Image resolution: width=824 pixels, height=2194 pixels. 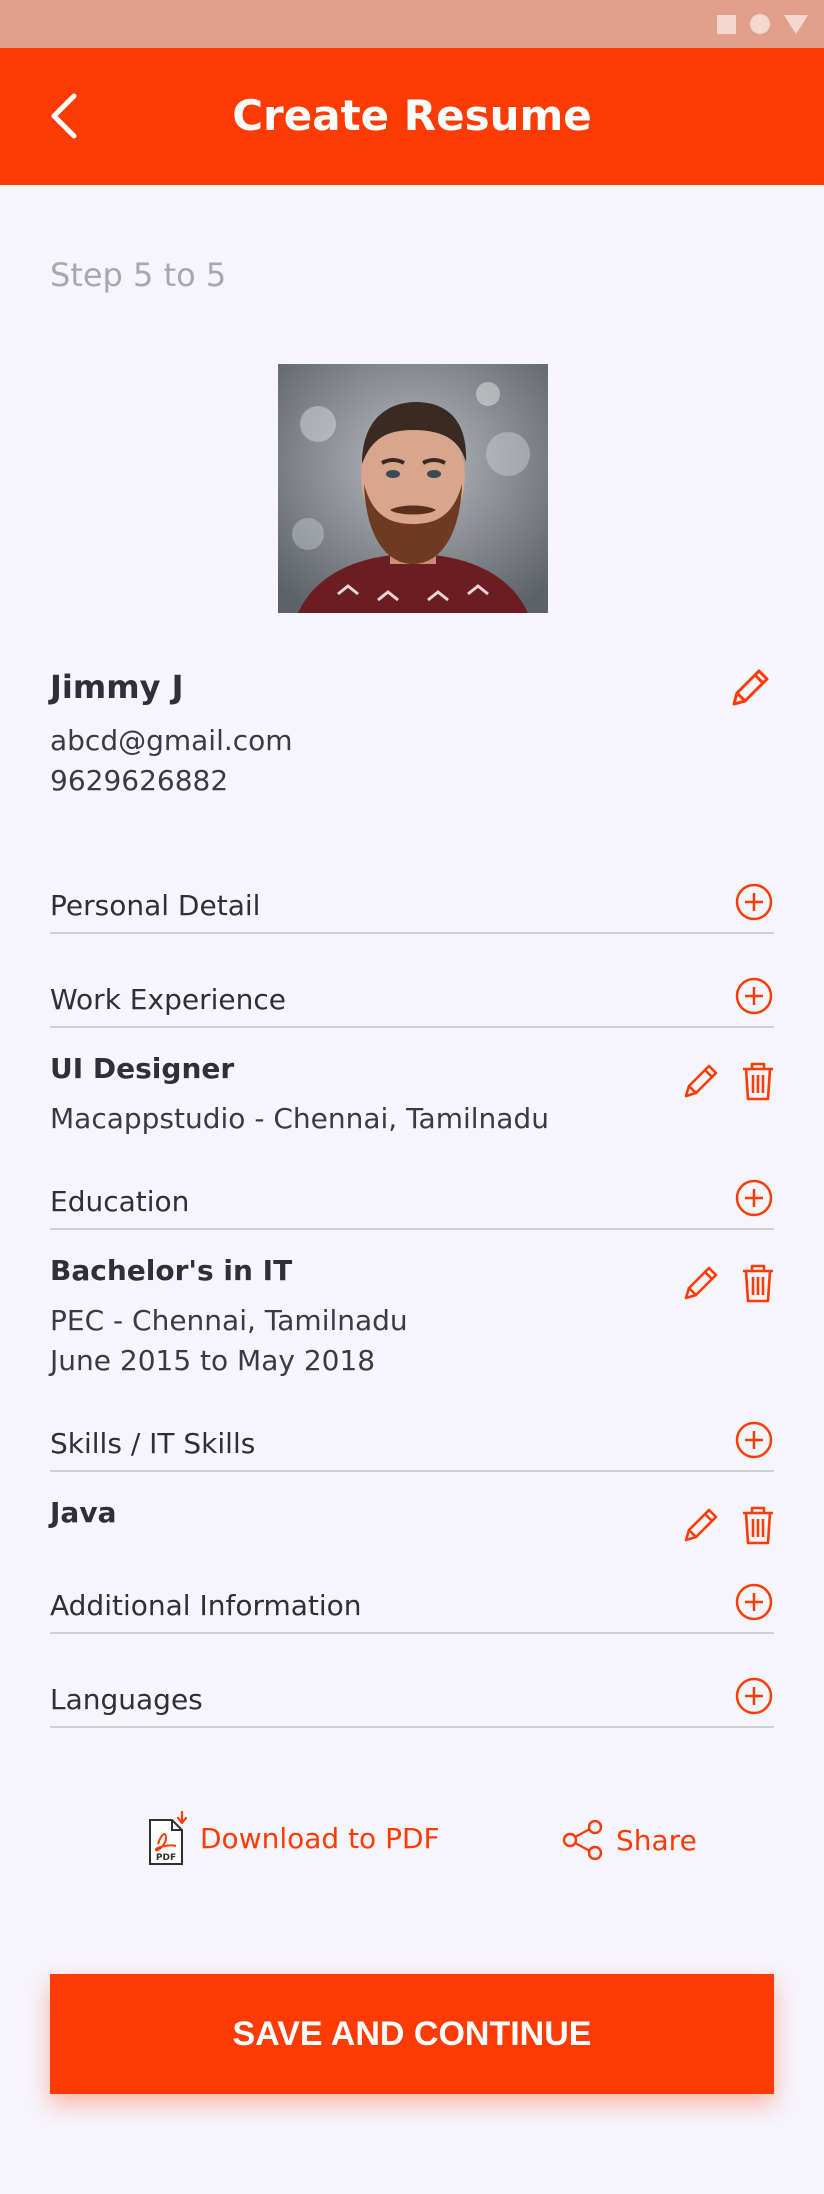 What do you see at coordinates (412, 1702) in the screenshot?
I see `section-languages: Languages` at bounding box center [412, 1702].